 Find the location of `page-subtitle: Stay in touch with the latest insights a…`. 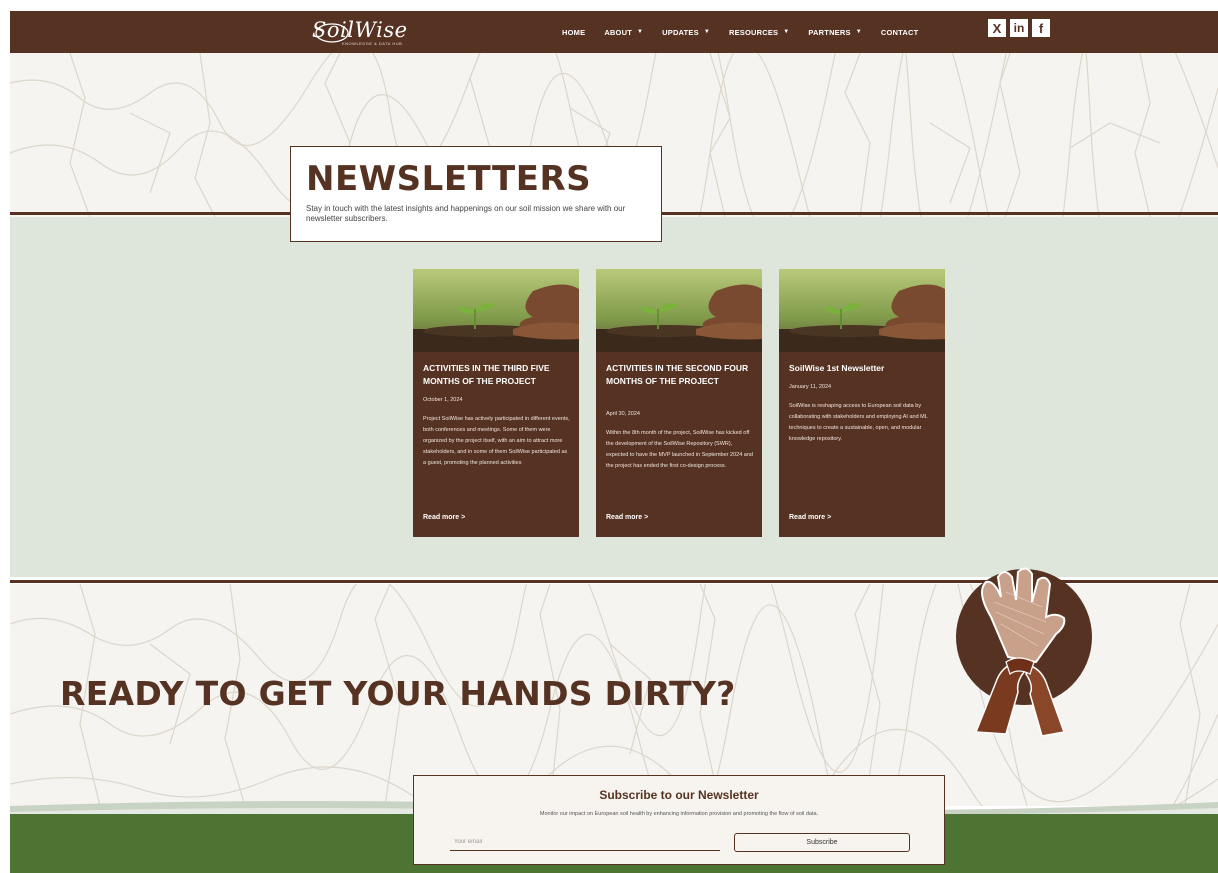

page-subtitle: Stay in touch with the latest insights a… is located at coordinates (466, 213).